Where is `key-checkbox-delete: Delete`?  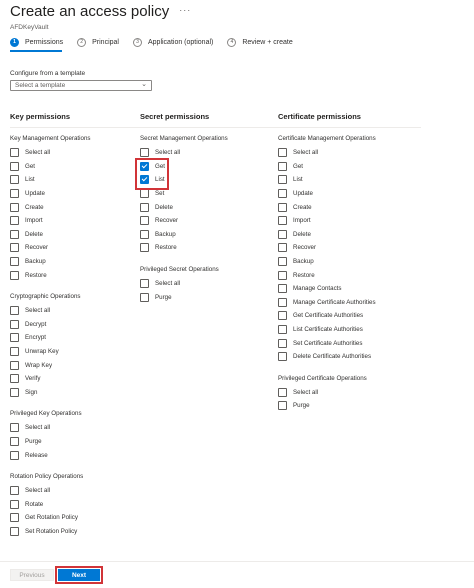 key-checkbox-delete: Delete is located at coordinates (81, 235).